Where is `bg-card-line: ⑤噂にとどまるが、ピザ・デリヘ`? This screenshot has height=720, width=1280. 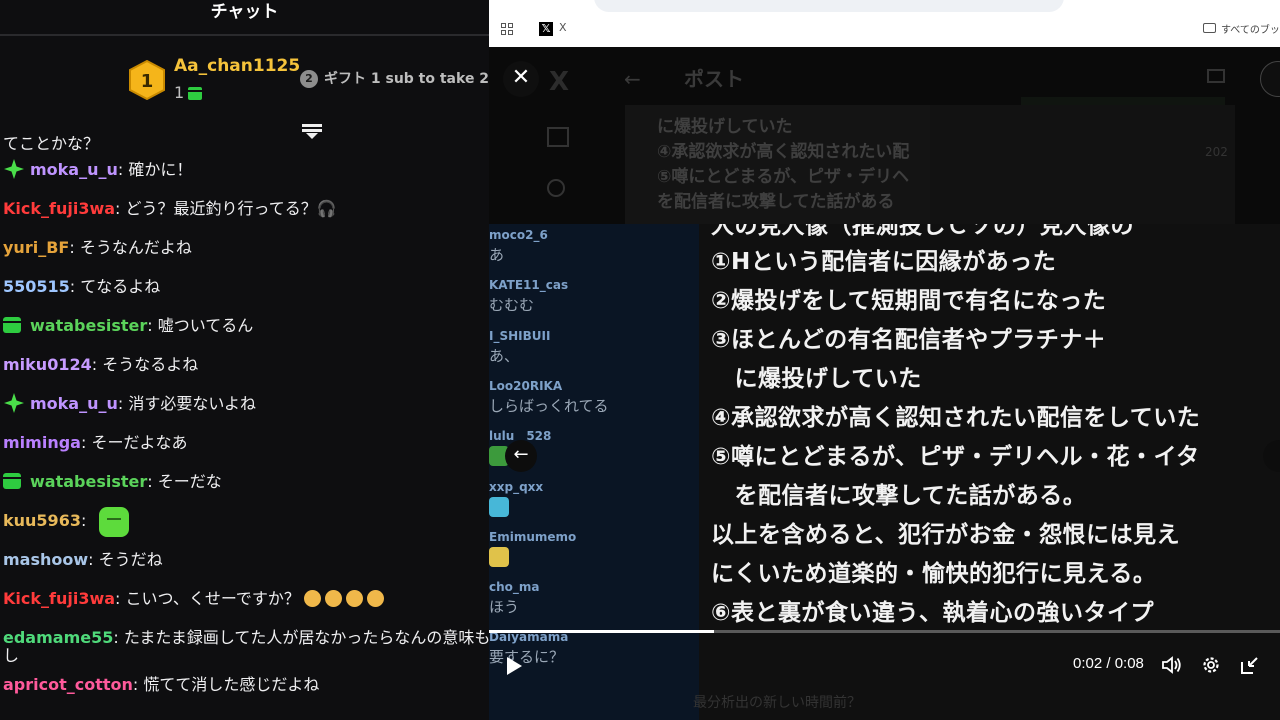 bg-card-line: ⑤噂にとどまるが、ピザ・デリヘ is located at coordinates (783, 177).